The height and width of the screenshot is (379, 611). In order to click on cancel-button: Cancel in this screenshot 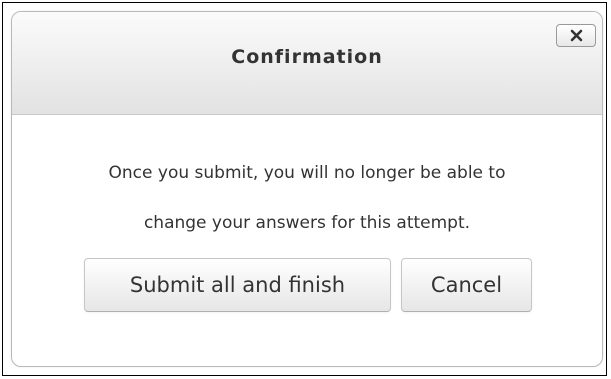, I will do `click(466, 285)`.